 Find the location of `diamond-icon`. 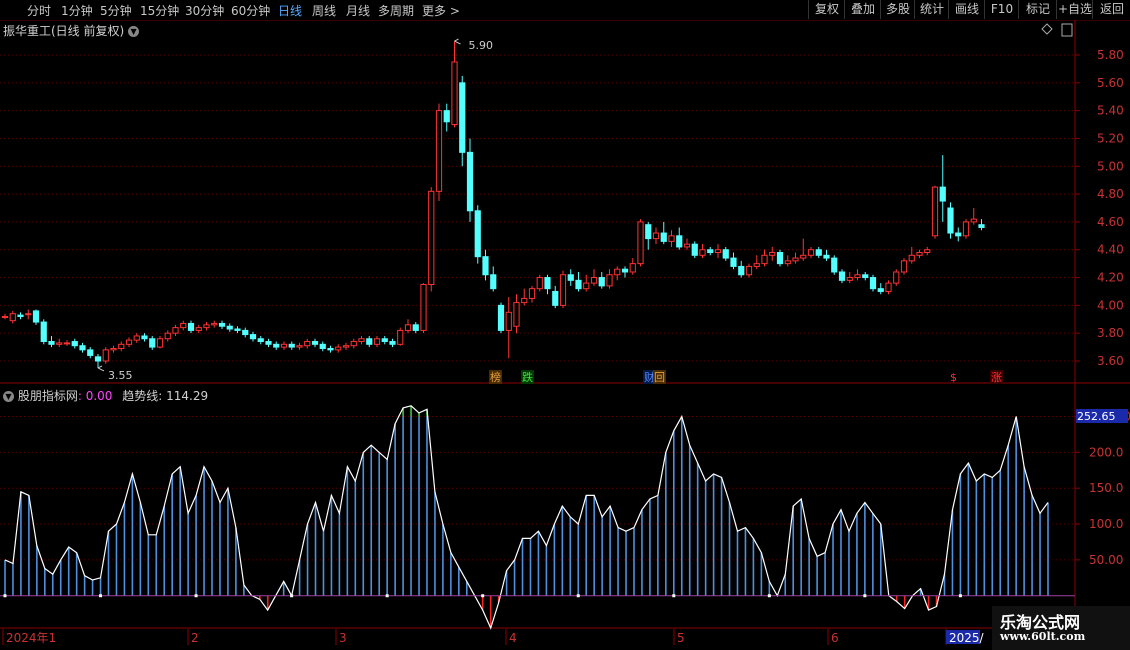

diamond-icon is located at coordinates (1047, 29).